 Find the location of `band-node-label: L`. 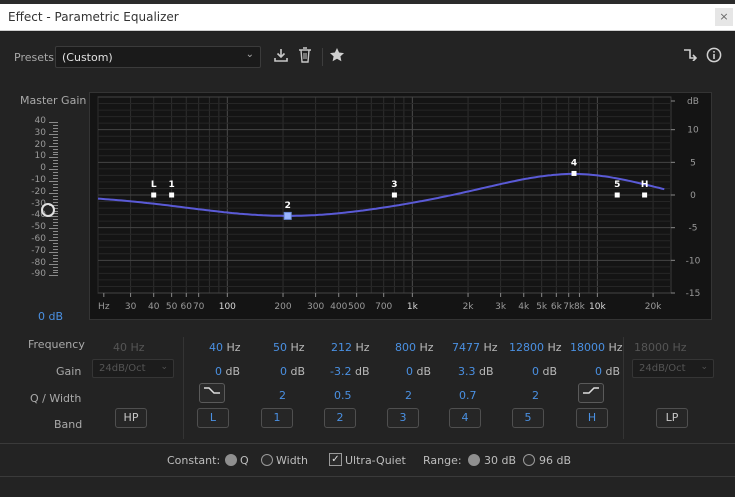

band-node-label: L is located at coordinates (154, 185).